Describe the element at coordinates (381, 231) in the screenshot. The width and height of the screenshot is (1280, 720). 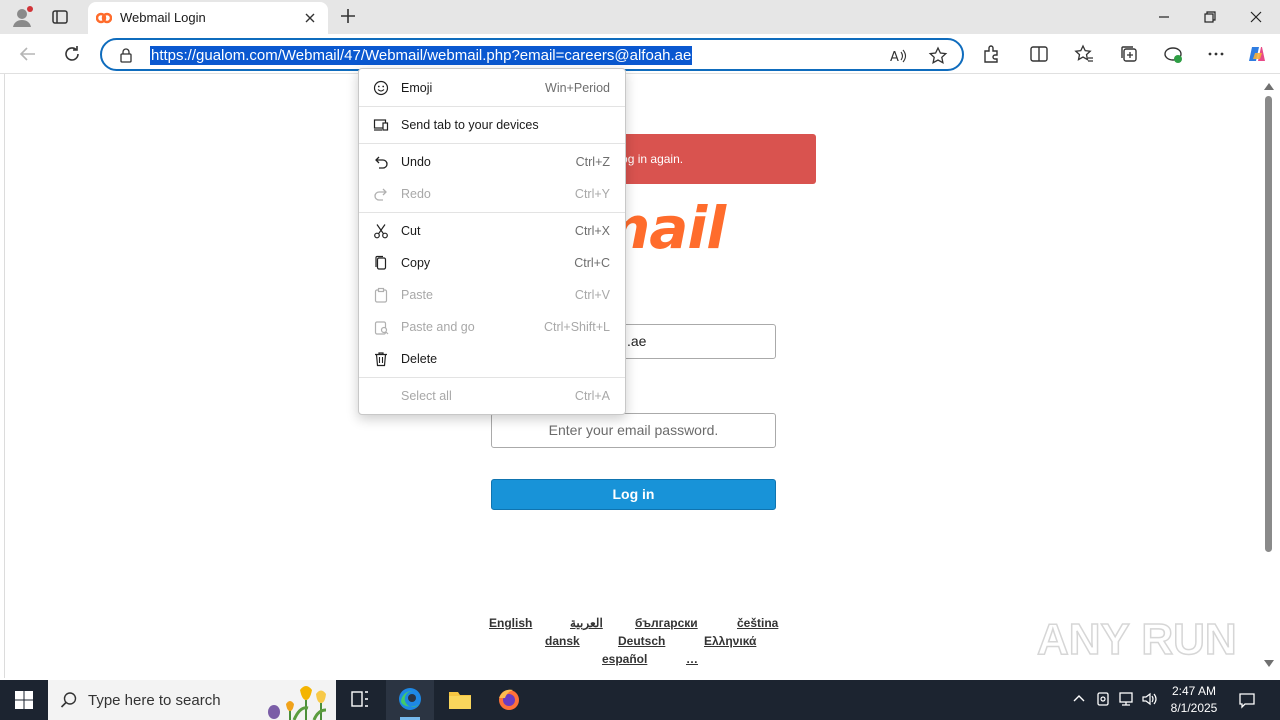
I see `cut-icon` at that location.